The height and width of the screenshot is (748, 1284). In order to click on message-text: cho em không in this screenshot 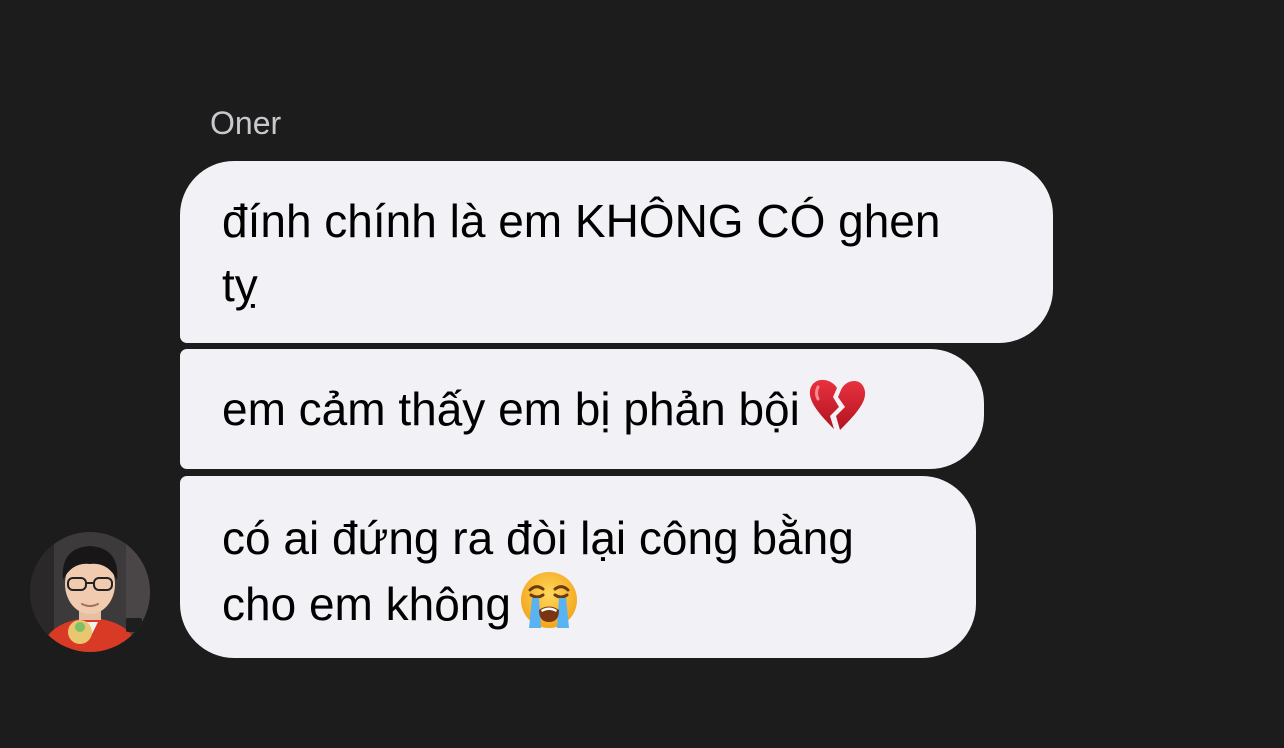, I will do `click(366, 604)`.